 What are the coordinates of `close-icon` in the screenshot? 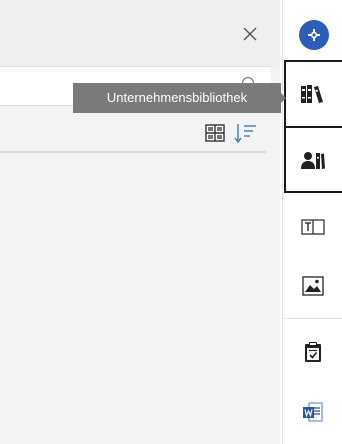 It's located at (250, 34).